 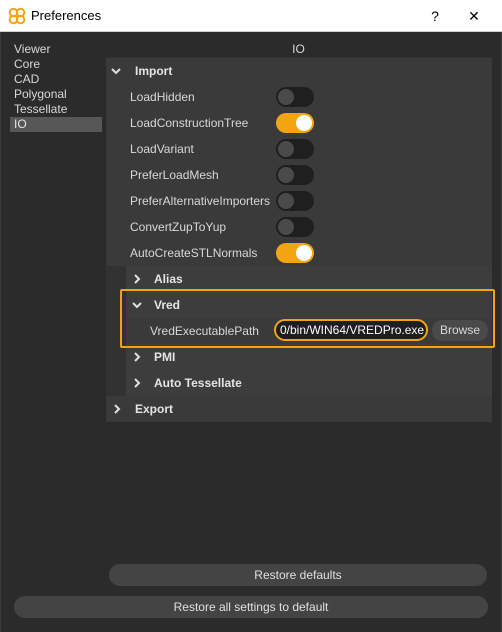 I want to click on nav-item-polygonal: Polygonal, so click(x=56, y=94).